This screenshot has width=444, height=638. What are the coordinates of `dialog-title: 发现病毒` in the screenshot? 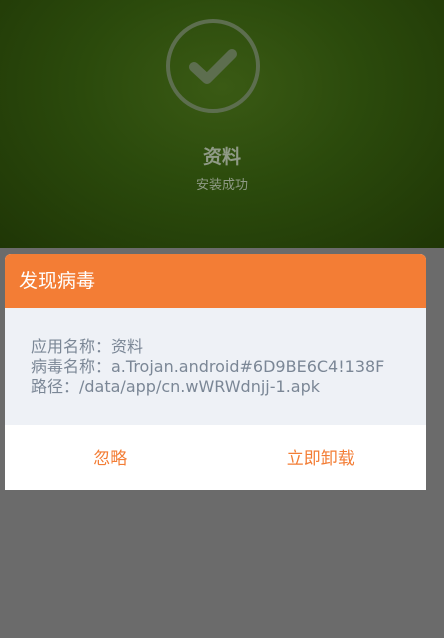 It's located at (215, 281).